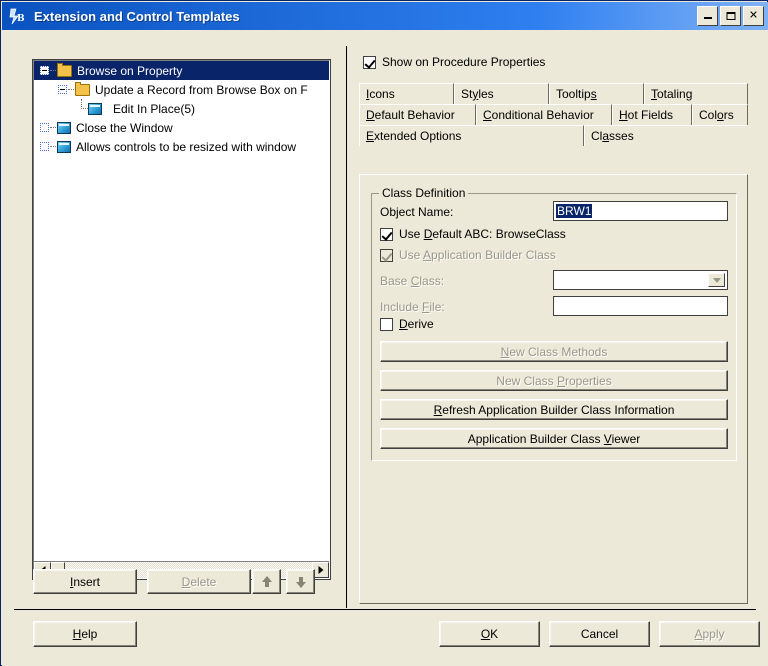 The height and width of the screenshot is (666, 768). I want to click on show-on-procedure-properties-checkbox: Show on Procedure Properties, so click(454, 62).